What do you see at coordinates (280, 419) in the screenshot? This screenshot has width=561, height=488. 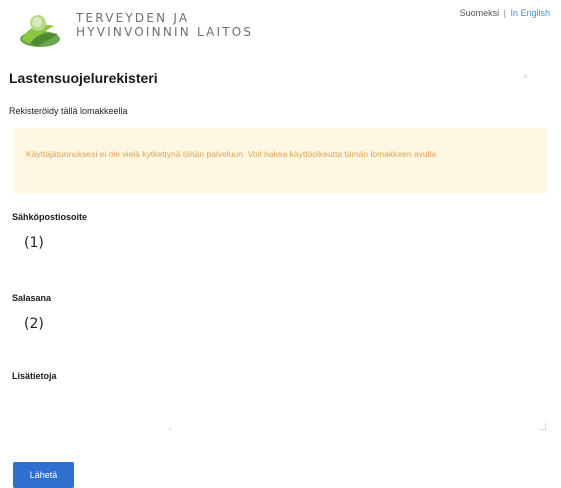 I see `message-textarea` at bounding box center [280, 419].